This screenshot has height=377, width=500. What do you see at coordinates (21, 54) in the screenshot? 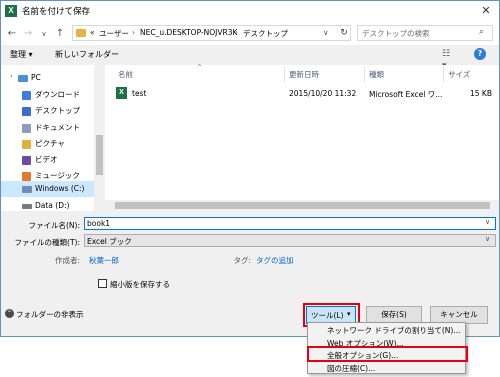
I see `organize-button: 整理 ▾` at bounding box center [21, 54].